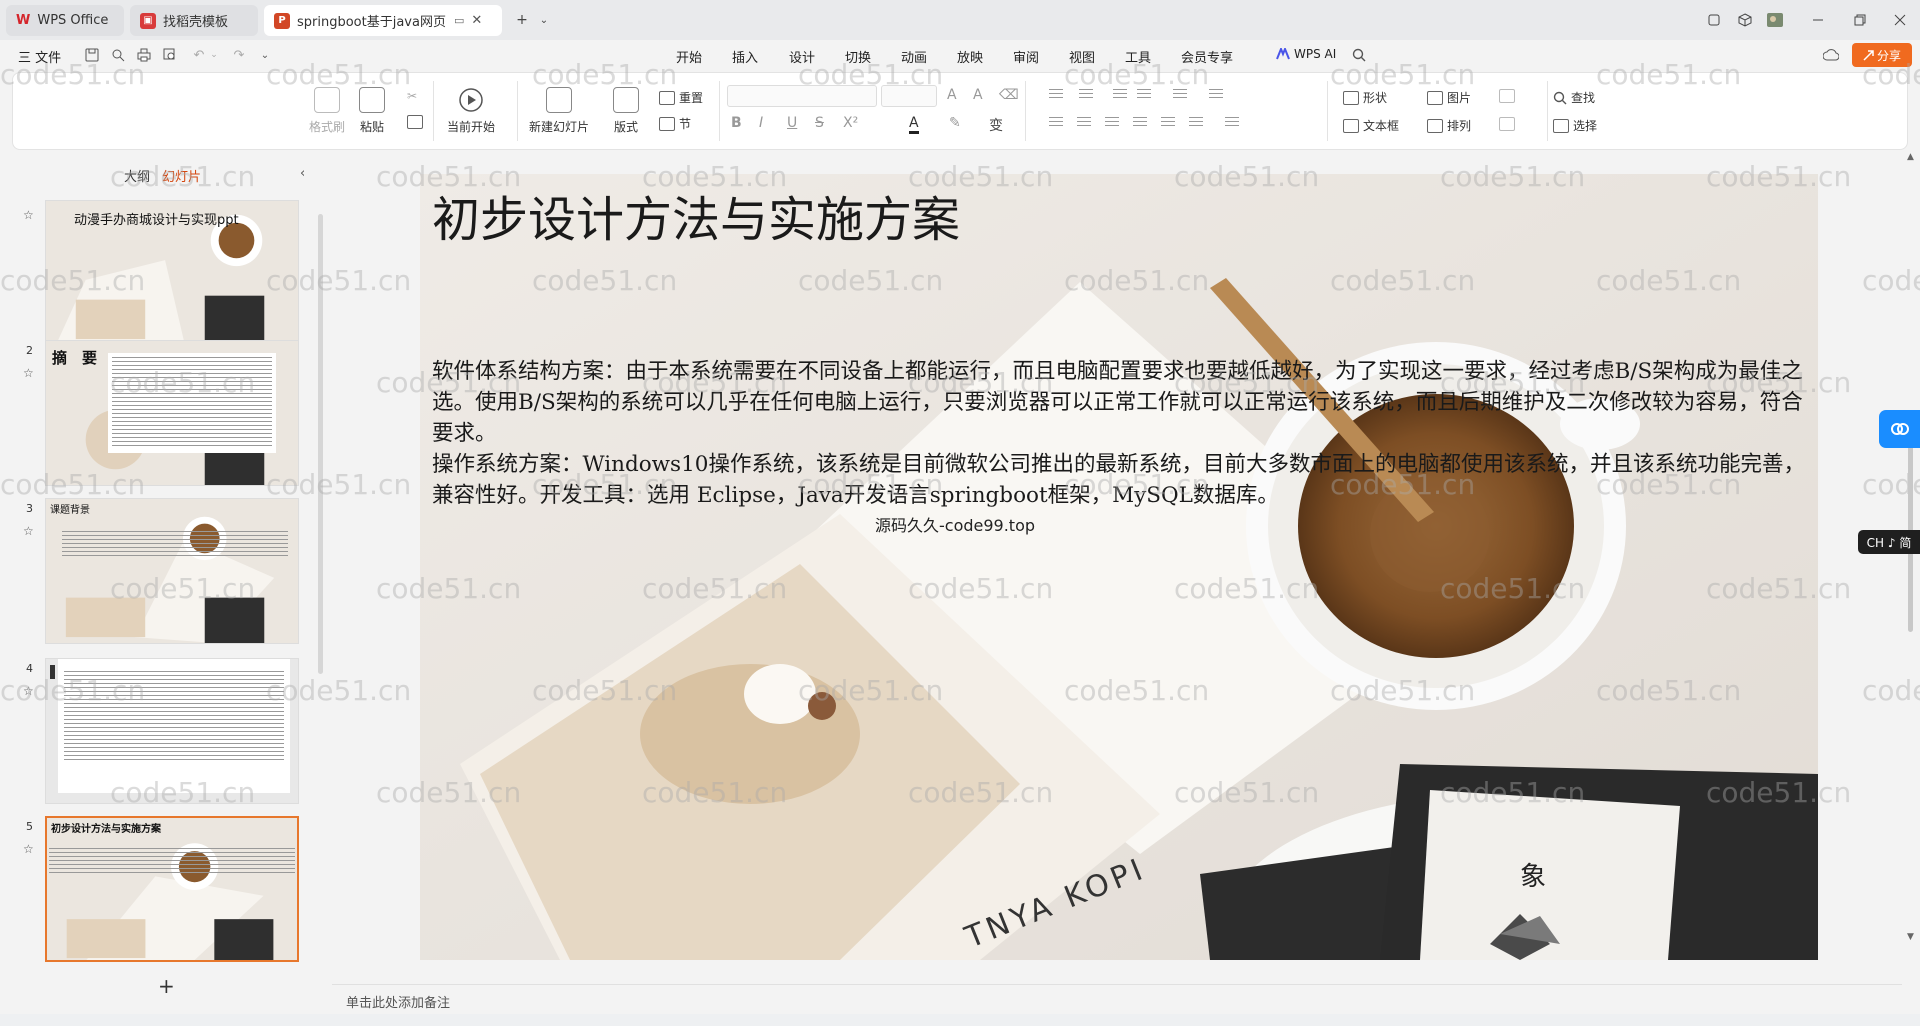 Image resolution: width=1920 pixels, height=1026 pixels. Describe the element at coordinates (696, 215) in the screenshot. I see `slide-title: 初步设计方法与实施方案` at that location.